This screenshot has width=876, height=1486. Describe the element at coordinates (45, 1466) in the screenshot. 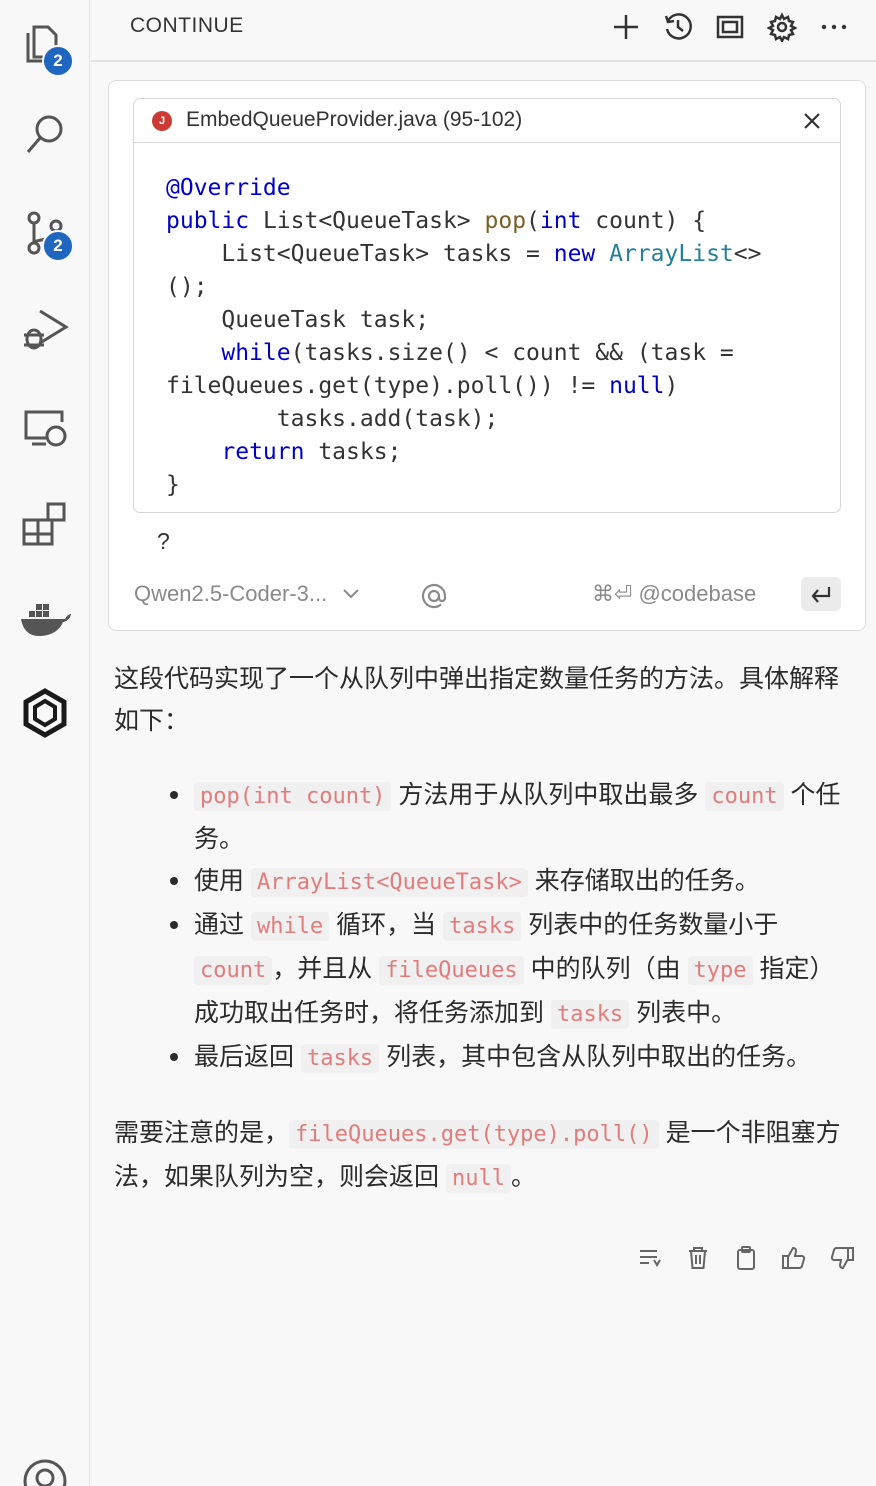

I see `account-icon` at that location.